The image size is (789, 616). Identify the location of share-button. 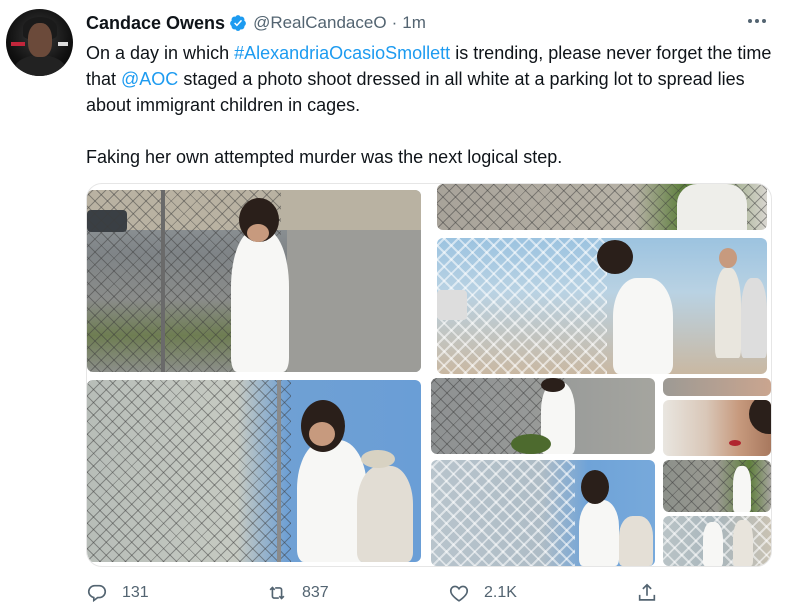
(647, 595).